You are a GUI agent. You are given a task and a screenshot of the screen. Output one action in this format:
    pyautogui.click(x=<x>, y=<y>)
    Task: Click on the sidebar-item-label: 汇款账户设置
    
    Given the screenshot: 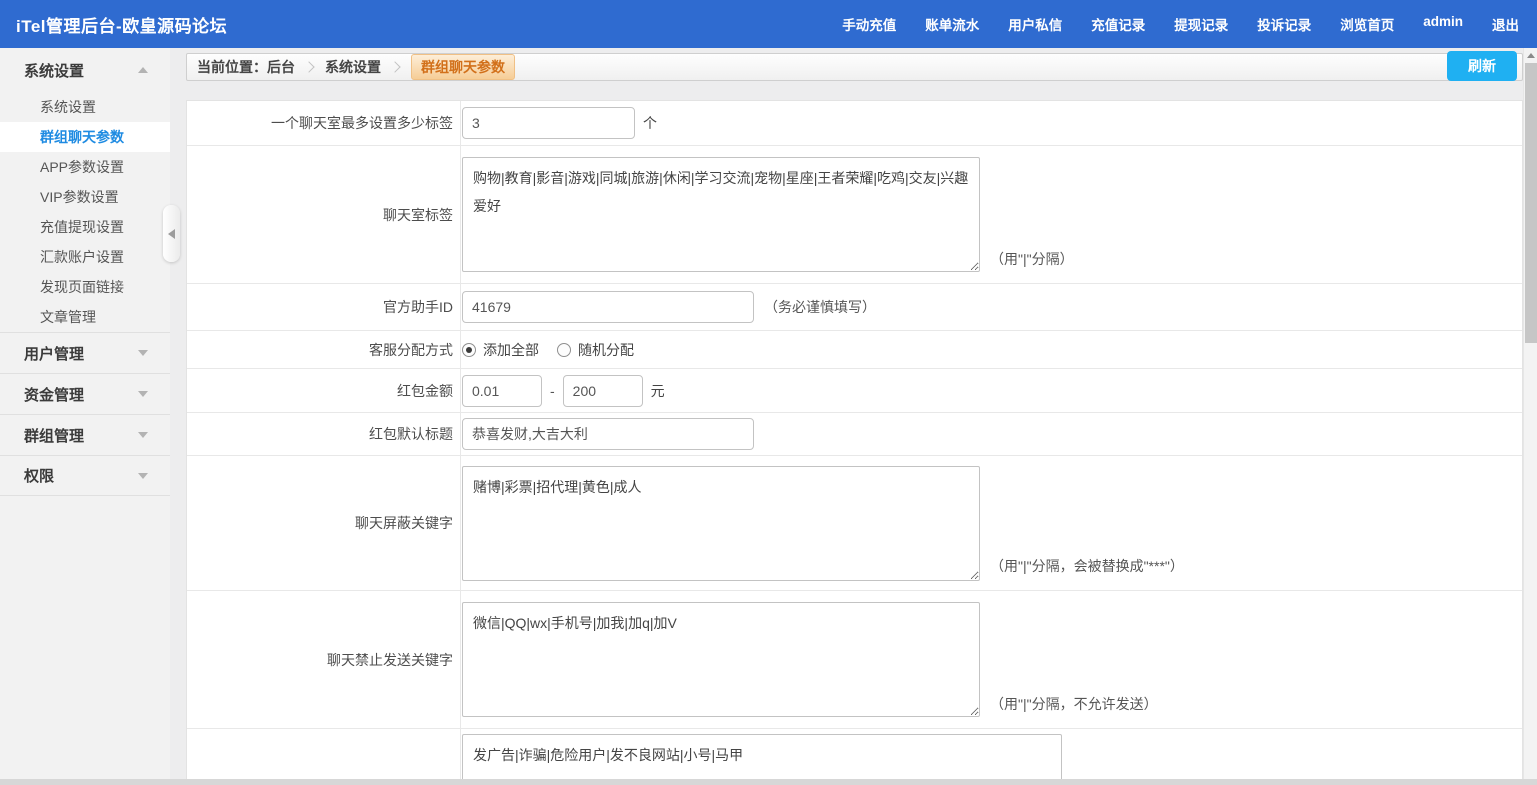 What is the action you would take?
    pyautogui.click(x=82, y=257)
    